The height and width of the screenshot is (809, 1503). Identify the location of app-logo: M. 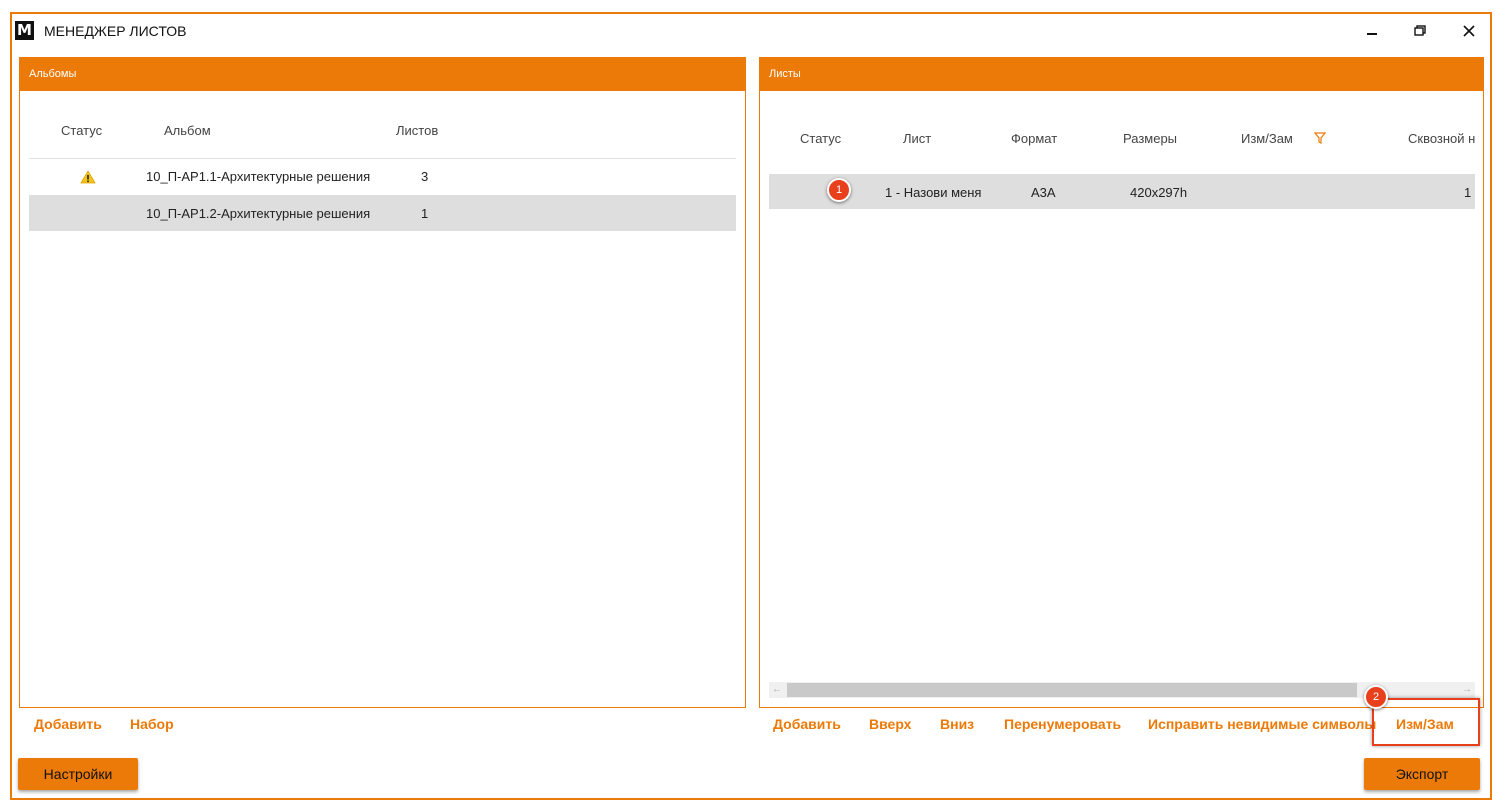
(24, 30).